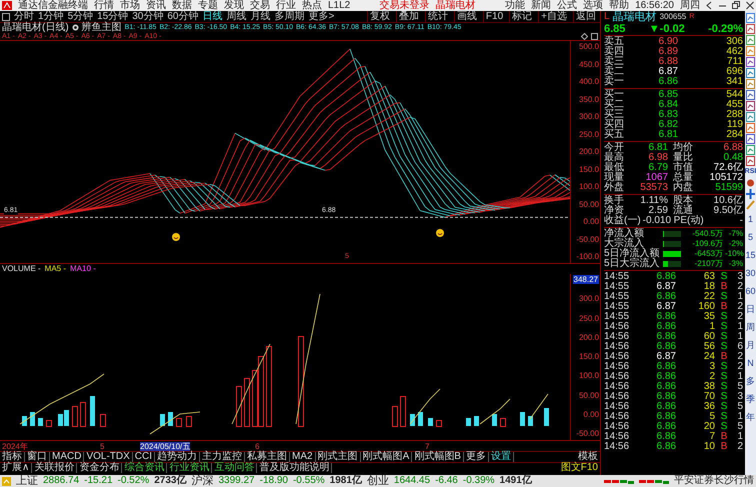 Image resolution: width=756 pixels, height=487 pixels. I want to click on period-button: 季, so click(750, 399).